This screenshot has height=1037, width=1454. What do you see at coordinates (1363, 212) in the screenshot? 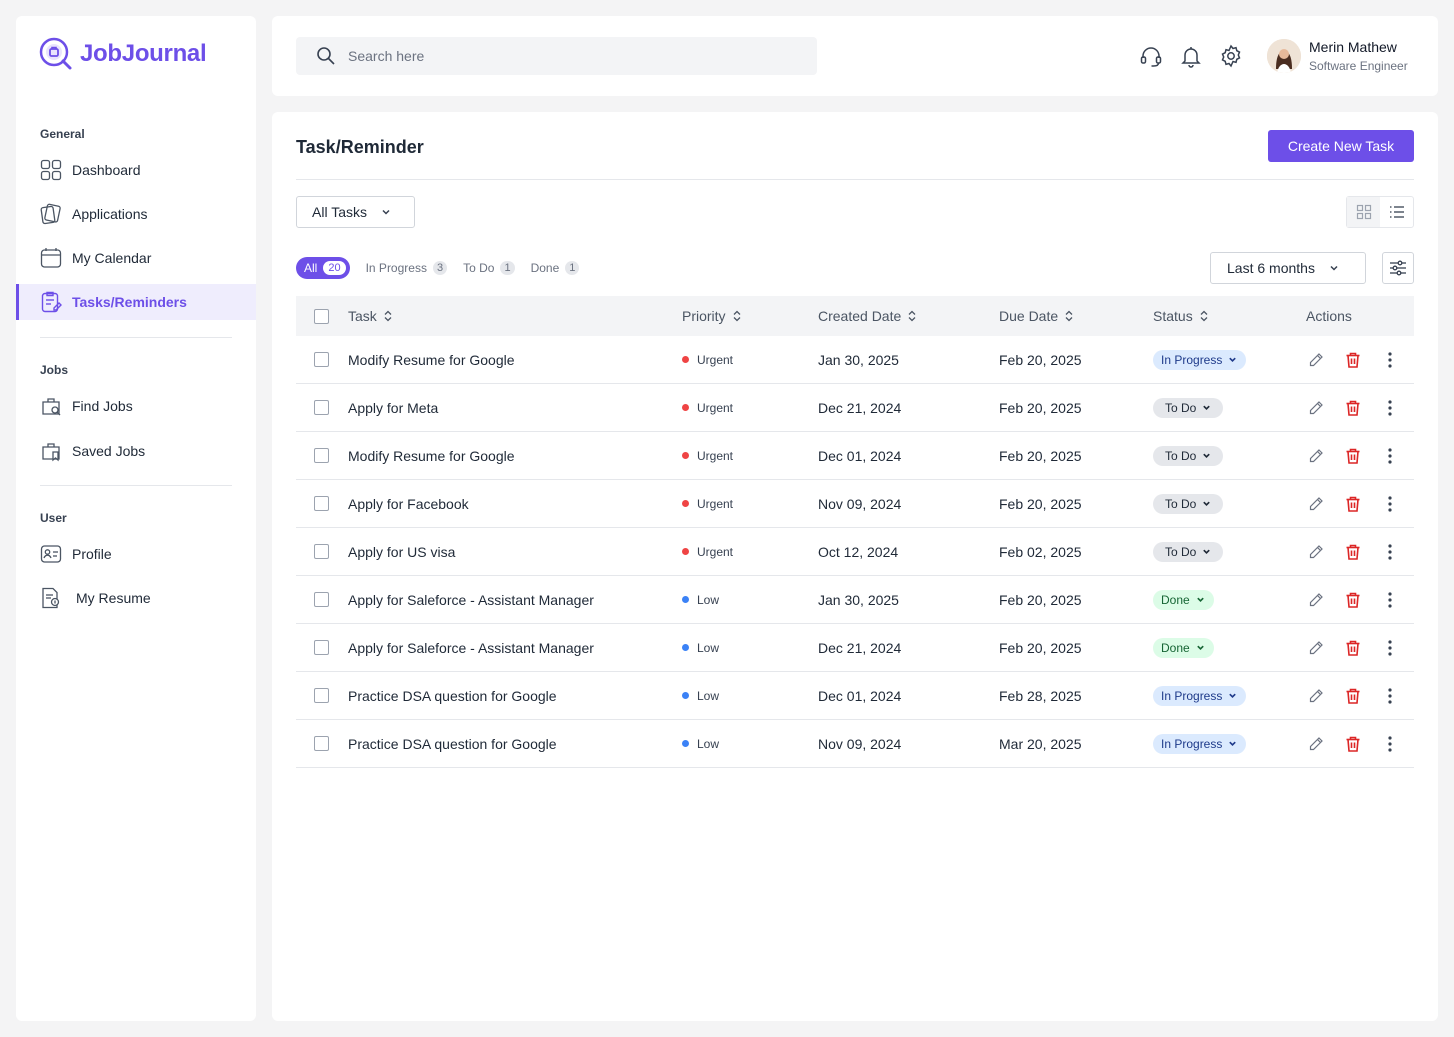
I see `grid-view-button` at bounding box center [1363, 212].